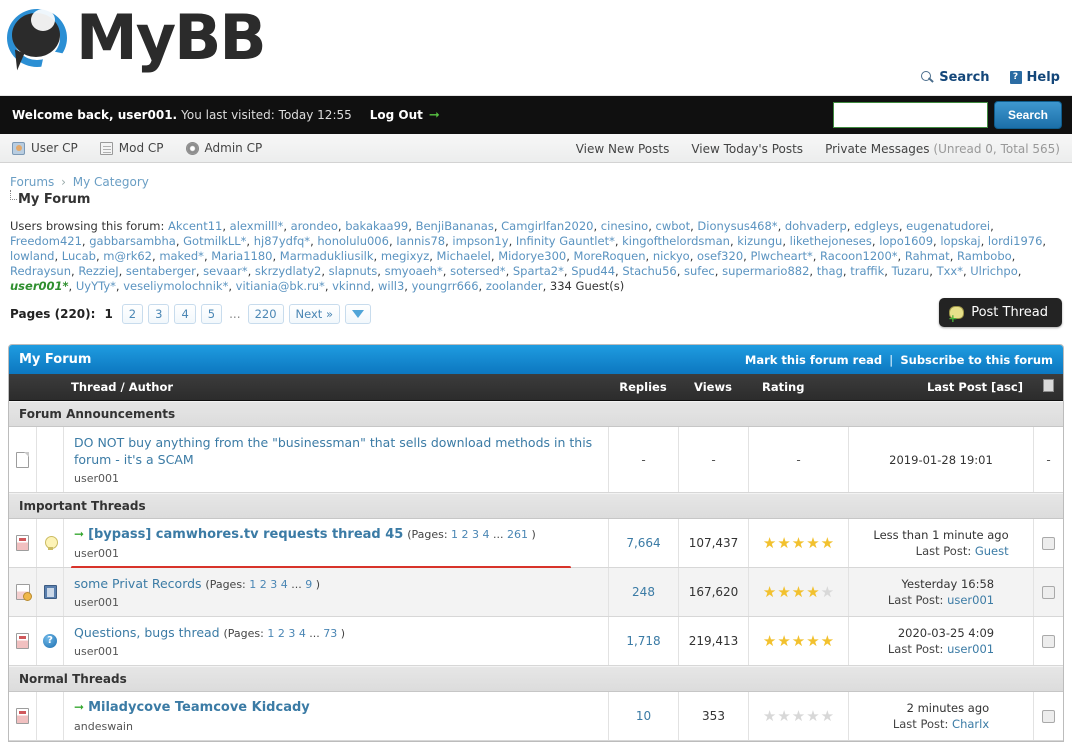  Describe the element at coordinates (195, 226) in the screenshot. I see `browsing-user: Akcent11` at that location.